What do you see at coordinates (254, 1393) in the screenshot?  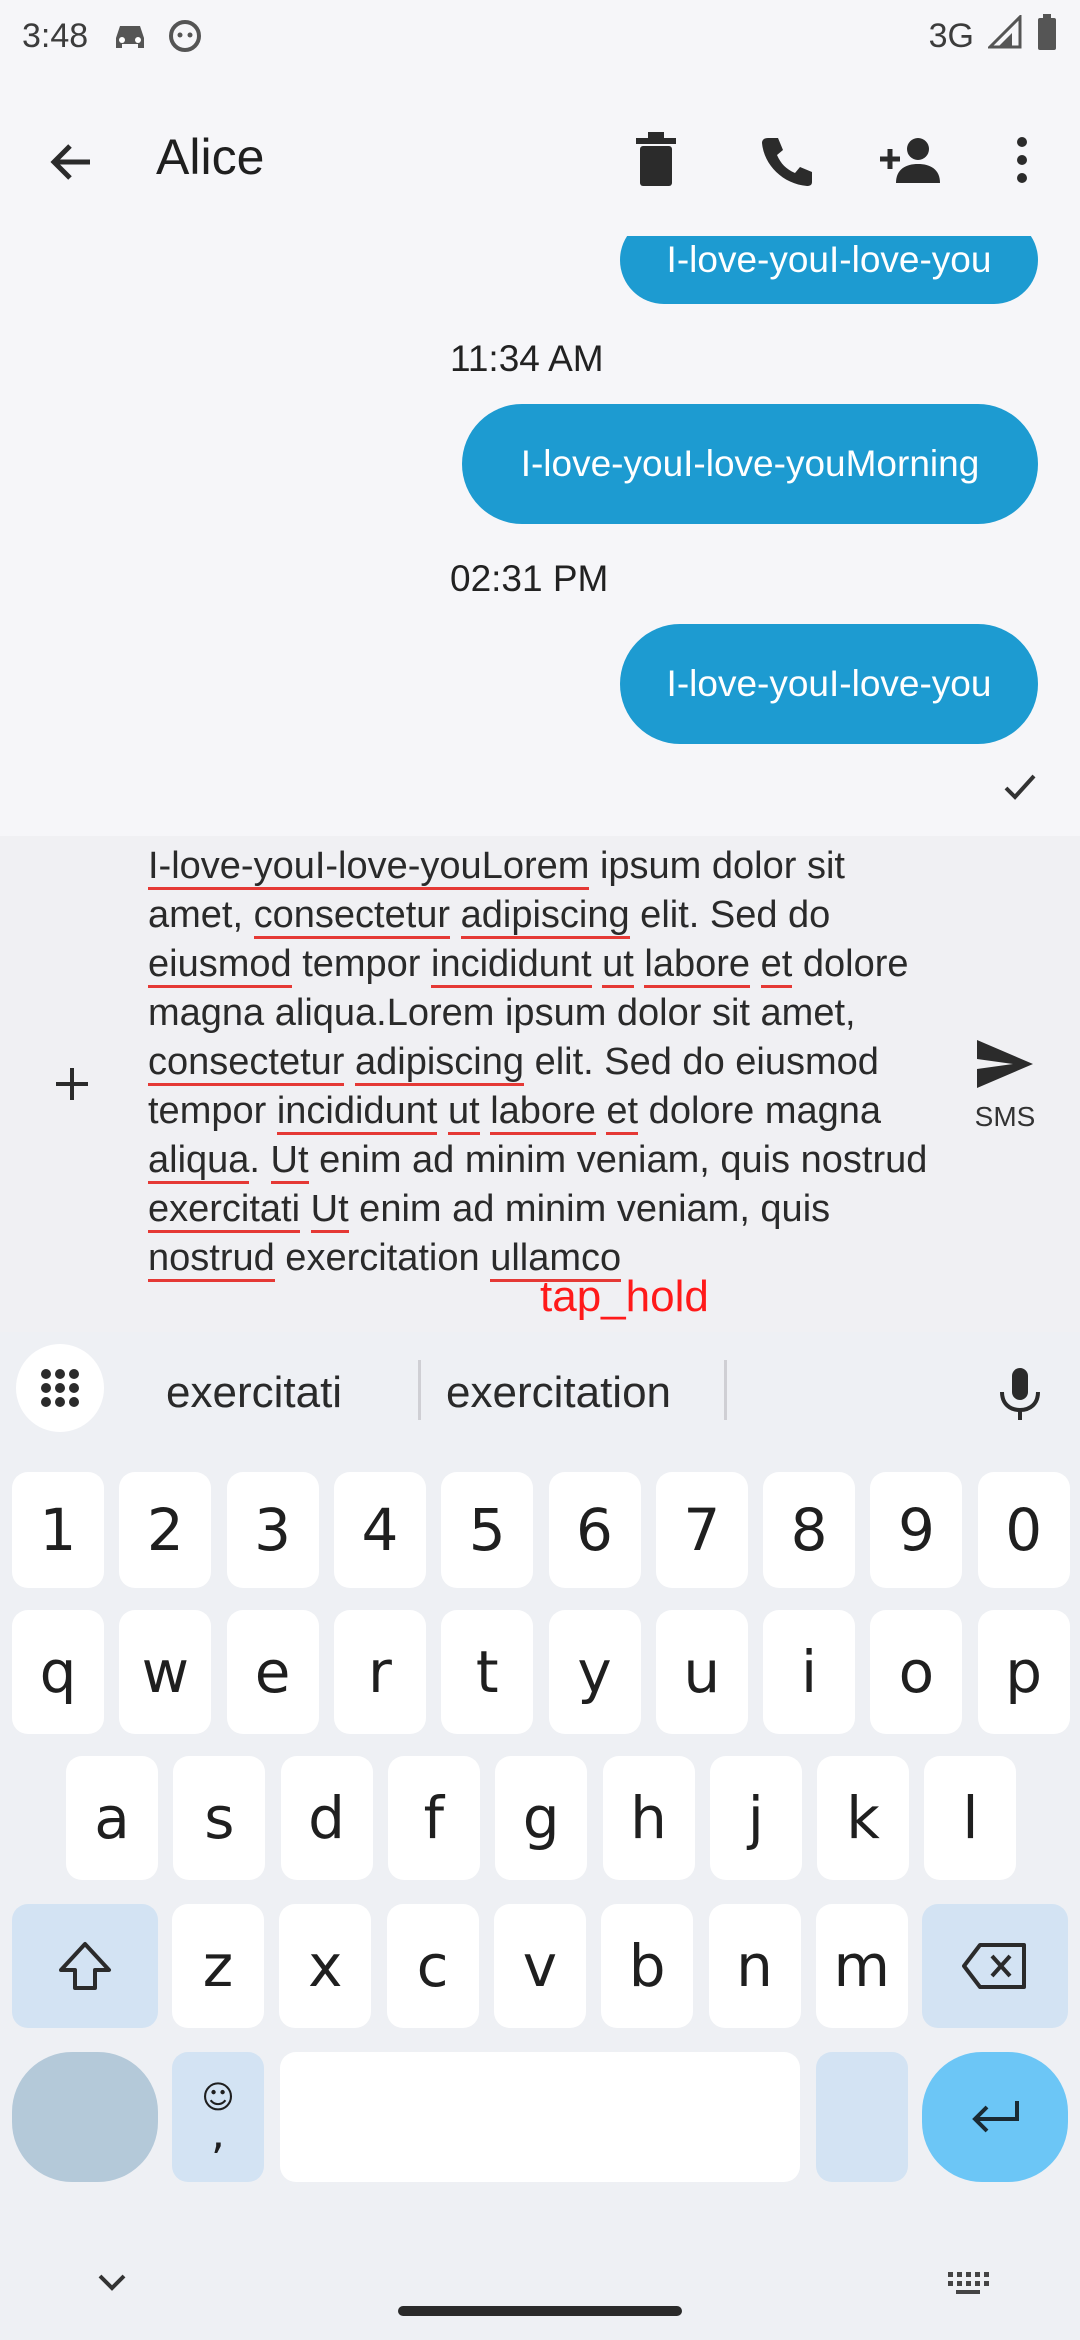 I see `suggestion-item: exercitati` at bounding box center [254, 1393].